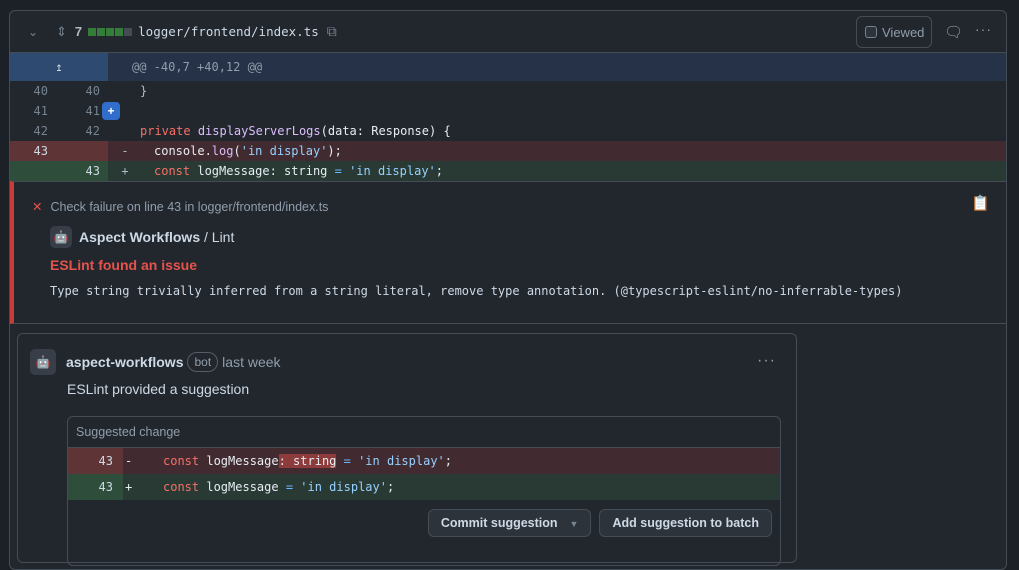  What do you see at coordinates (871, 32) in the screenshot?
I see `checkbox-icon` at bounding box center [871, 32].